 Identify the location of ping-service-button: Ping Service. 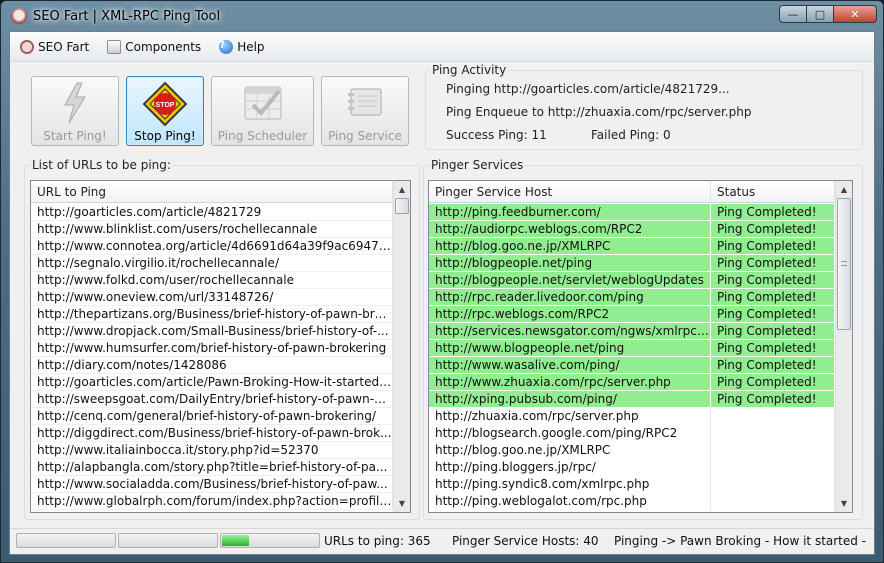
(365, 111).